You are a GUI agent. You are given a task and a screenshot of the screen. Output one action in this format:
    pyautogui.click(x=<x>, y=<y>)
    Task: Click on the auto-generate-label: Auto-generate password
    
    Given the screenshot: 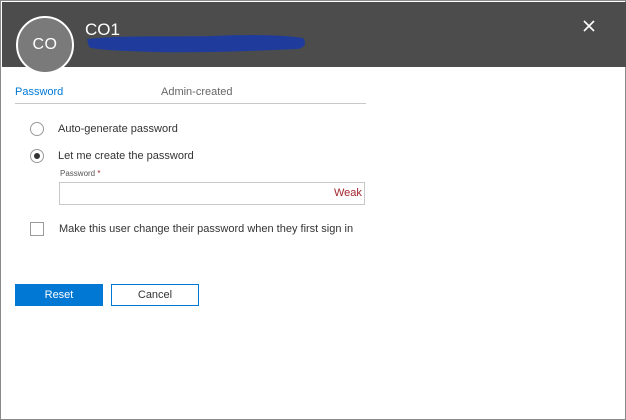 What is the action you would take?
    pyautogui.click(x=118, y=129)
    